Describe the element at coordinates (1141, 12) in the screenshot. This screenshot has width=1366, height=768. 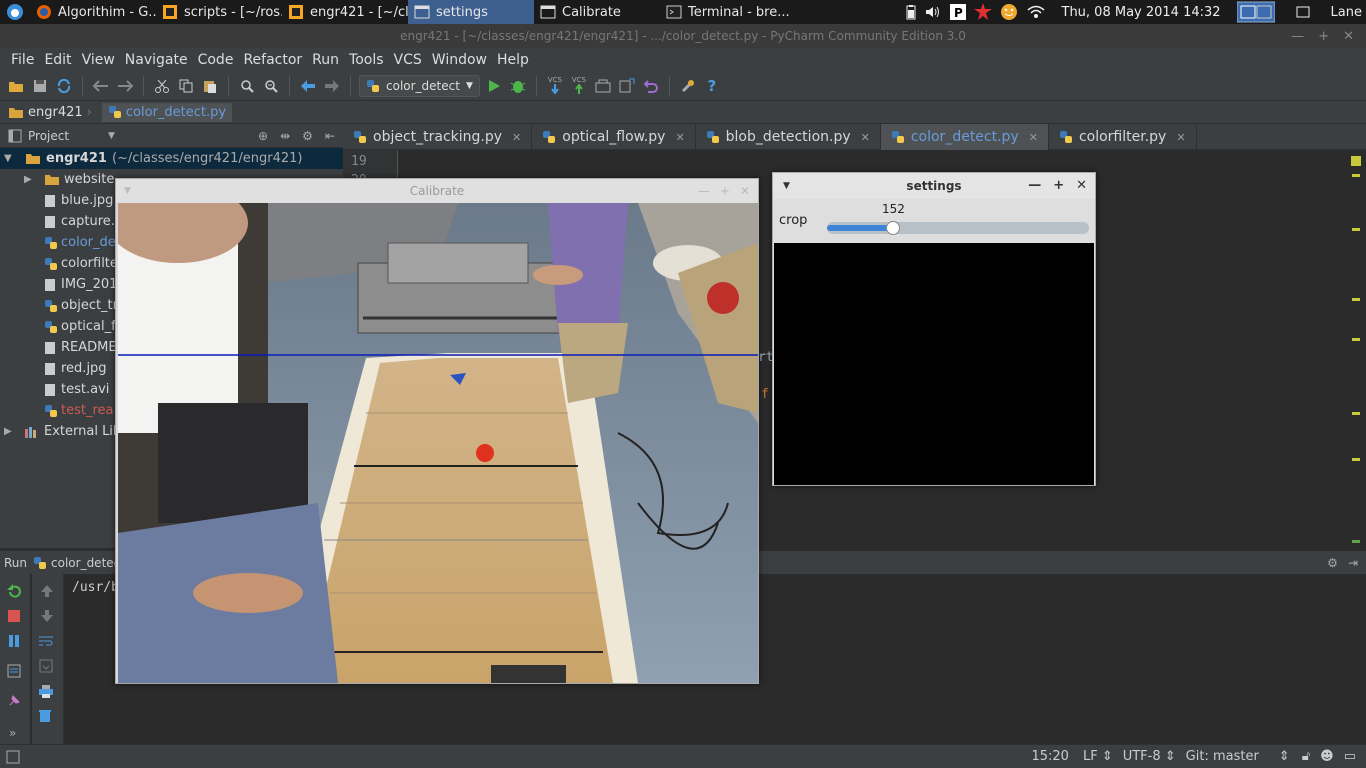
I see `clock: Thu, 08 May 2014 14:32` at that location.